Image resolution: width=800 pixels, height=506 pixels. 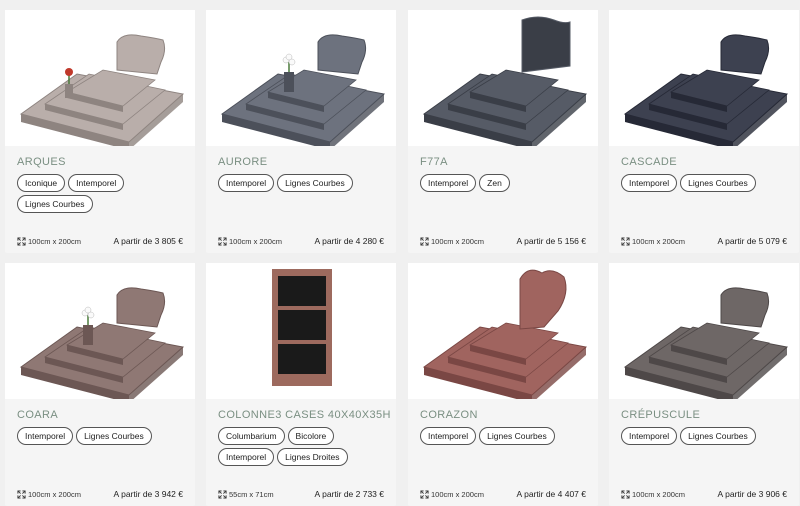 What do you see at coordinates (37, 415) in the screenshot?
I see `product-title: COARA` at bounding box center [37, 415].